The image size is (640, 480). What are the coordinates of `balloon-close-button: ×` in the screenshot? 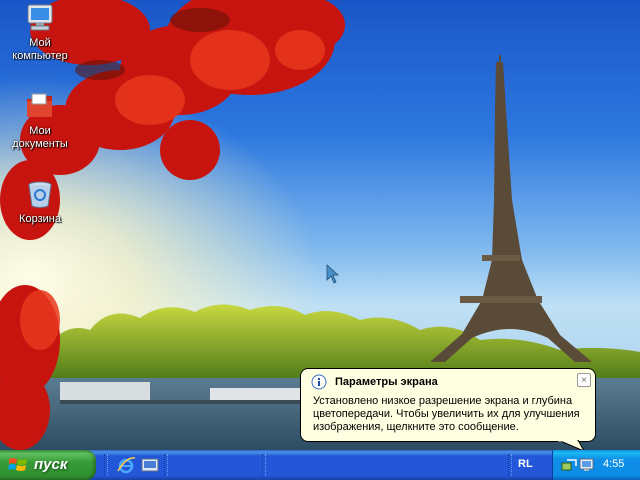 It's located at (584, 380).